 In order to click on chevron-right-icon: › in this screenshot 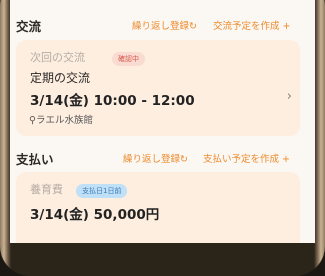, I will do `click(289, 96)`.